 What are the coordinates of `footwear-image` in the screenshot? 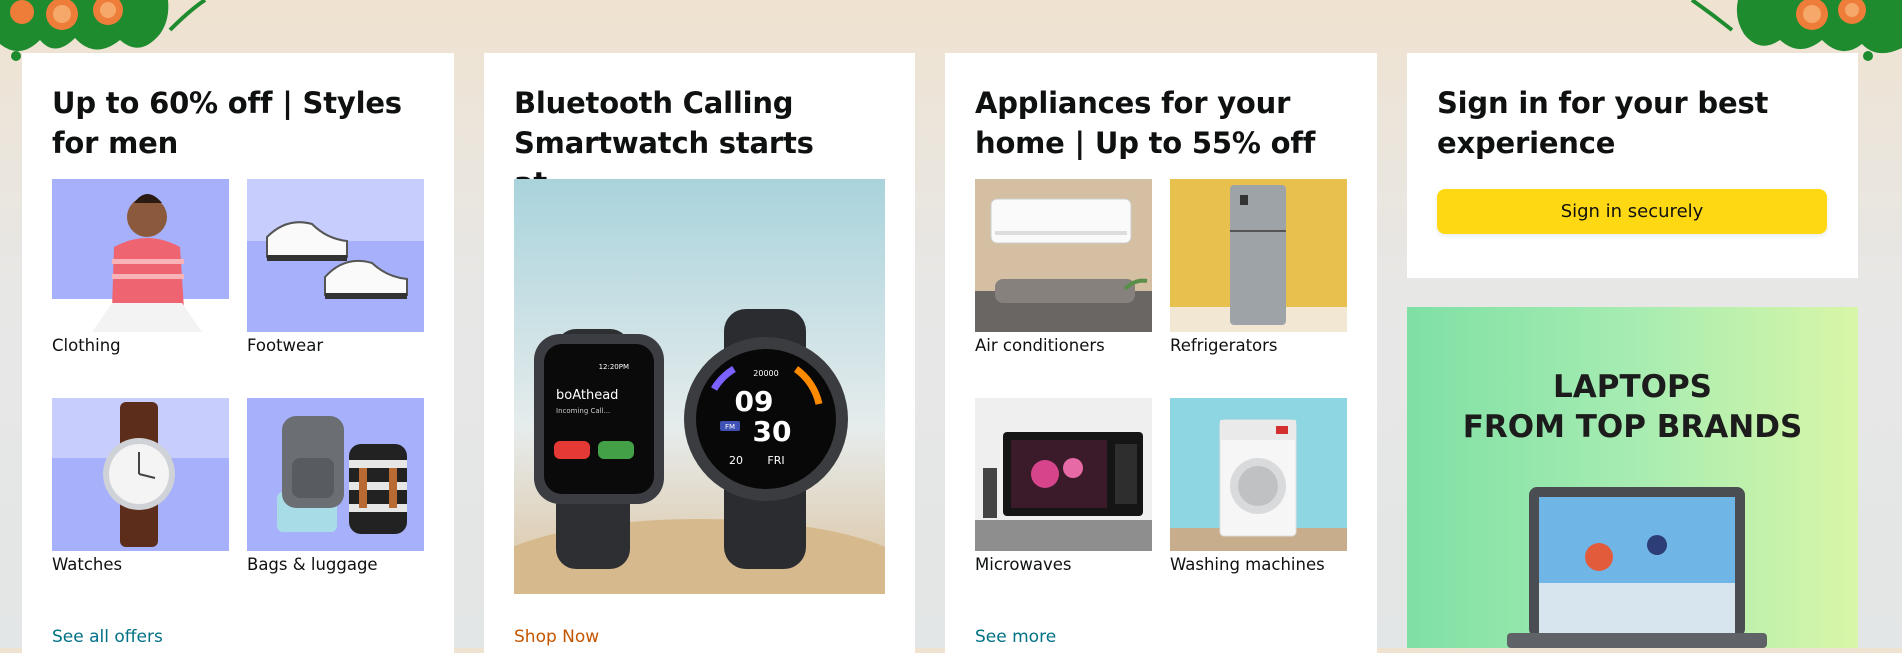 It's located at (335, 255).